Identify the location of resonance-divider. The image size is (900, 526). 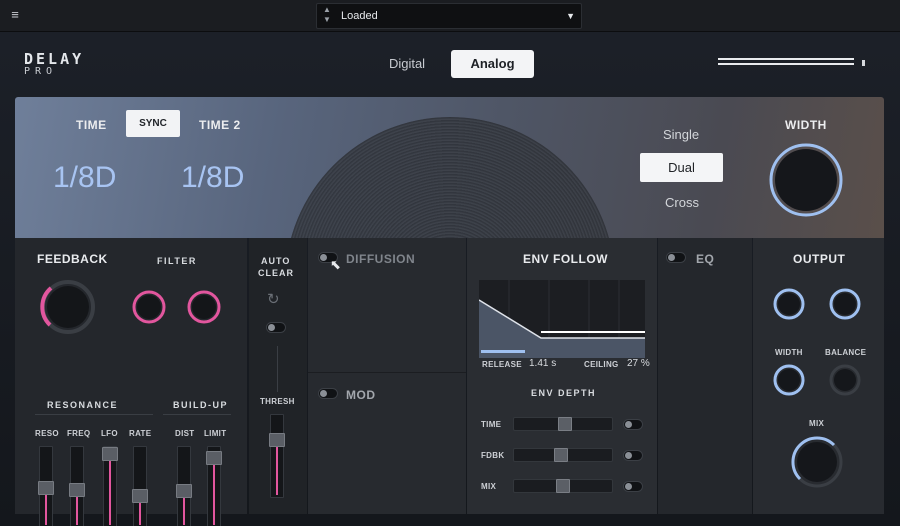
(94, 414).